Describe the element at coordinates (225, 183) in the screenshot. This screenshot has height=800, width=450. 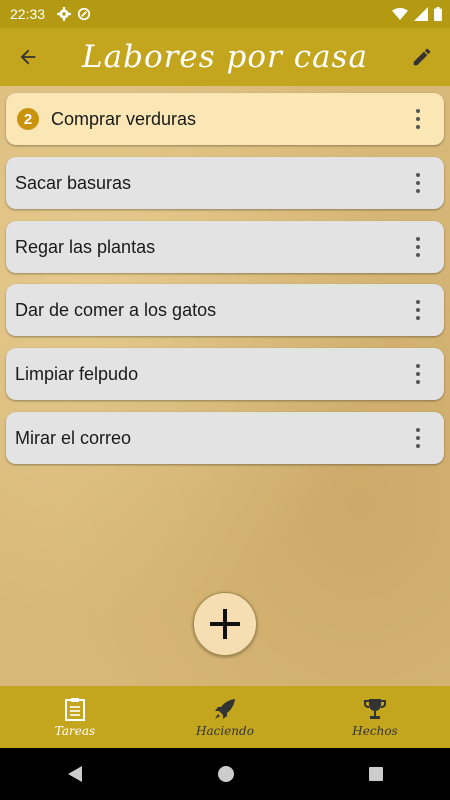
I see `task-item: Sacar basuras` at that location.